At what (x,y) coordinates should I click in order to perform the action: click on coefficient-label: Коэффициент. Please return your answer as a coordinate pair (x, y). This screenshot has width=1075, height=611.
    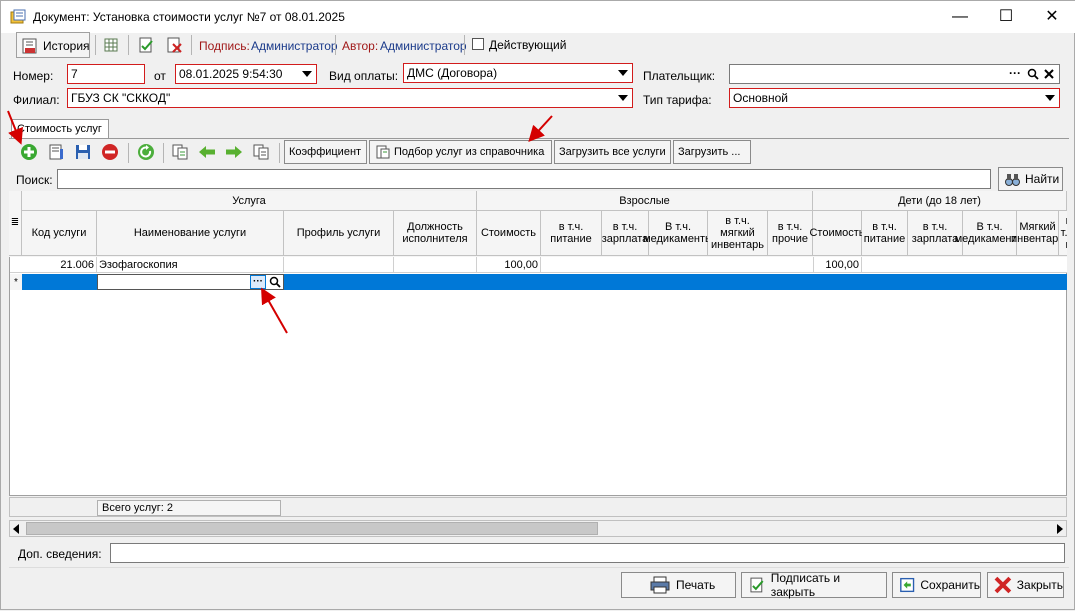
    Looking at the image, I should click on (325, 152).